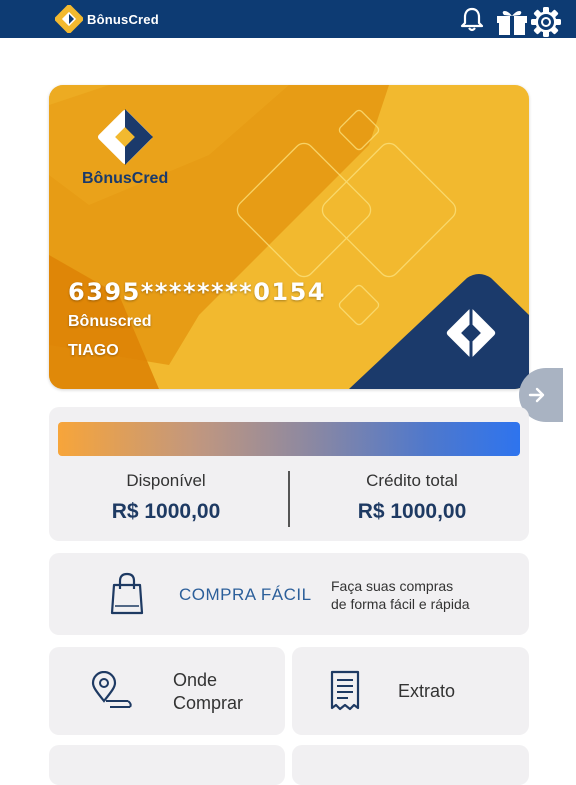 The width and height of the screenshot is (576, 785). I want to click on available-balance: Disponível R$ 1000,00, so click(166, 497).